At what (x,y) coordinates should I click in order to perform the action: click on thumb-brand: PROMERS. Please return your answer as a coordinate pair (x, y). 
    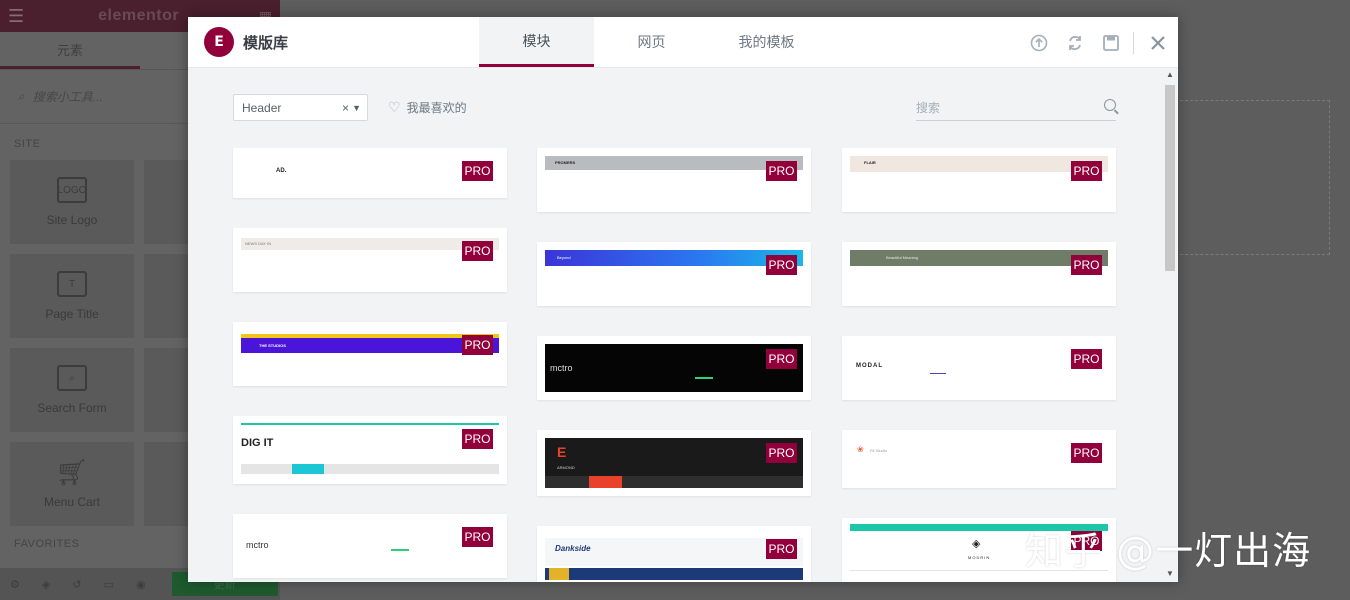
    Looking at the image, I should click on (565, 162).